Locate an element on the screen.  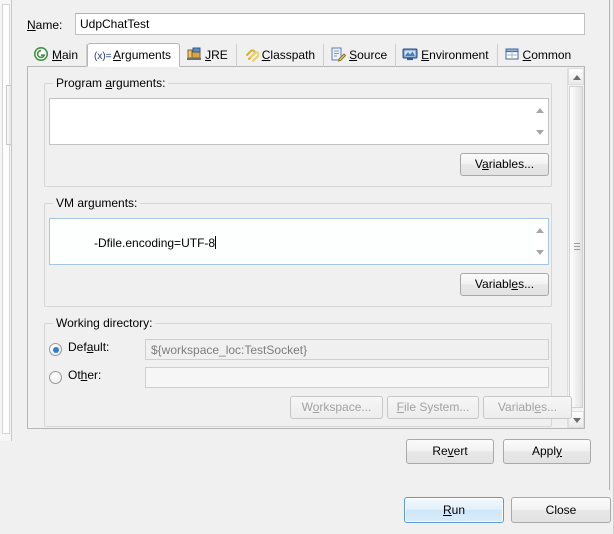
configuration-name-input is located at coordinates (330, 24).